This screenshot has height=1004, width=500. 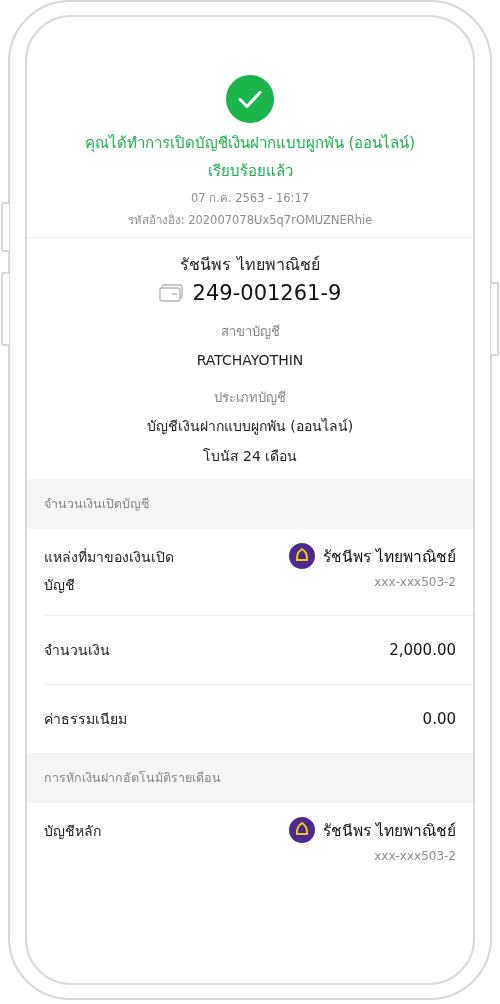 What do you see at coordinates (72, 831) in the screenshot?
I see `row-label: บัญชีหลัก` at bounding box center [72, 831].